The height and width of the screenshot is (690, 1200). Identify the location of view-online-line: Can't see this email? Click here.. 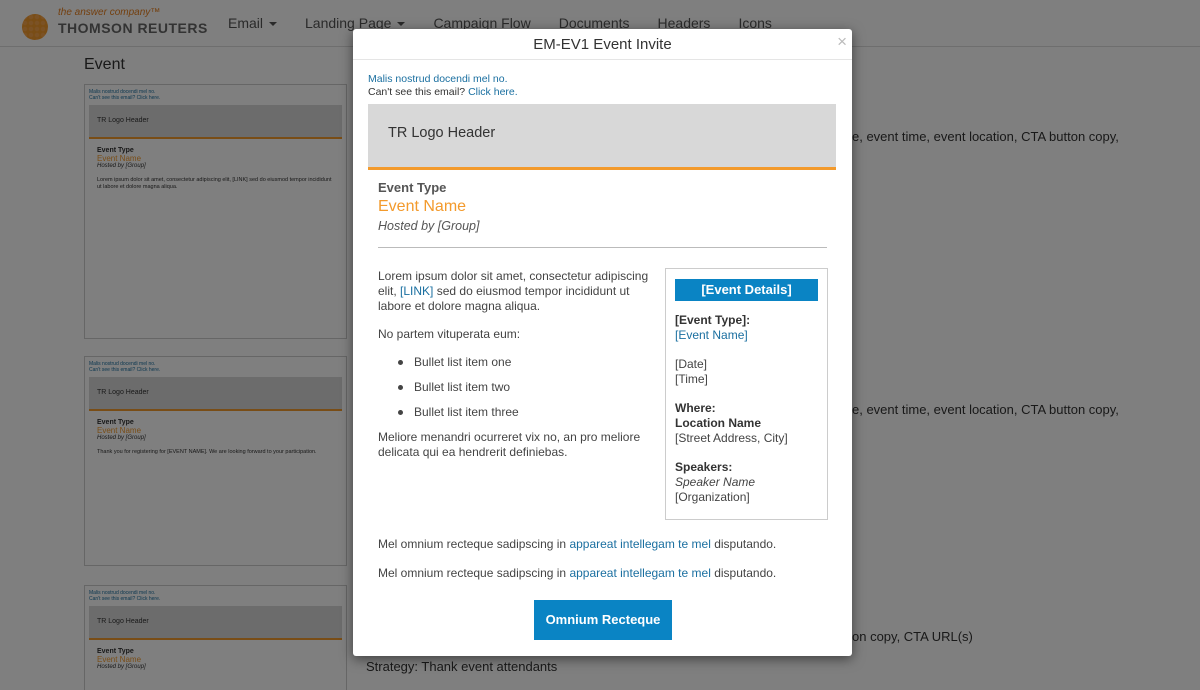
(610, 92).